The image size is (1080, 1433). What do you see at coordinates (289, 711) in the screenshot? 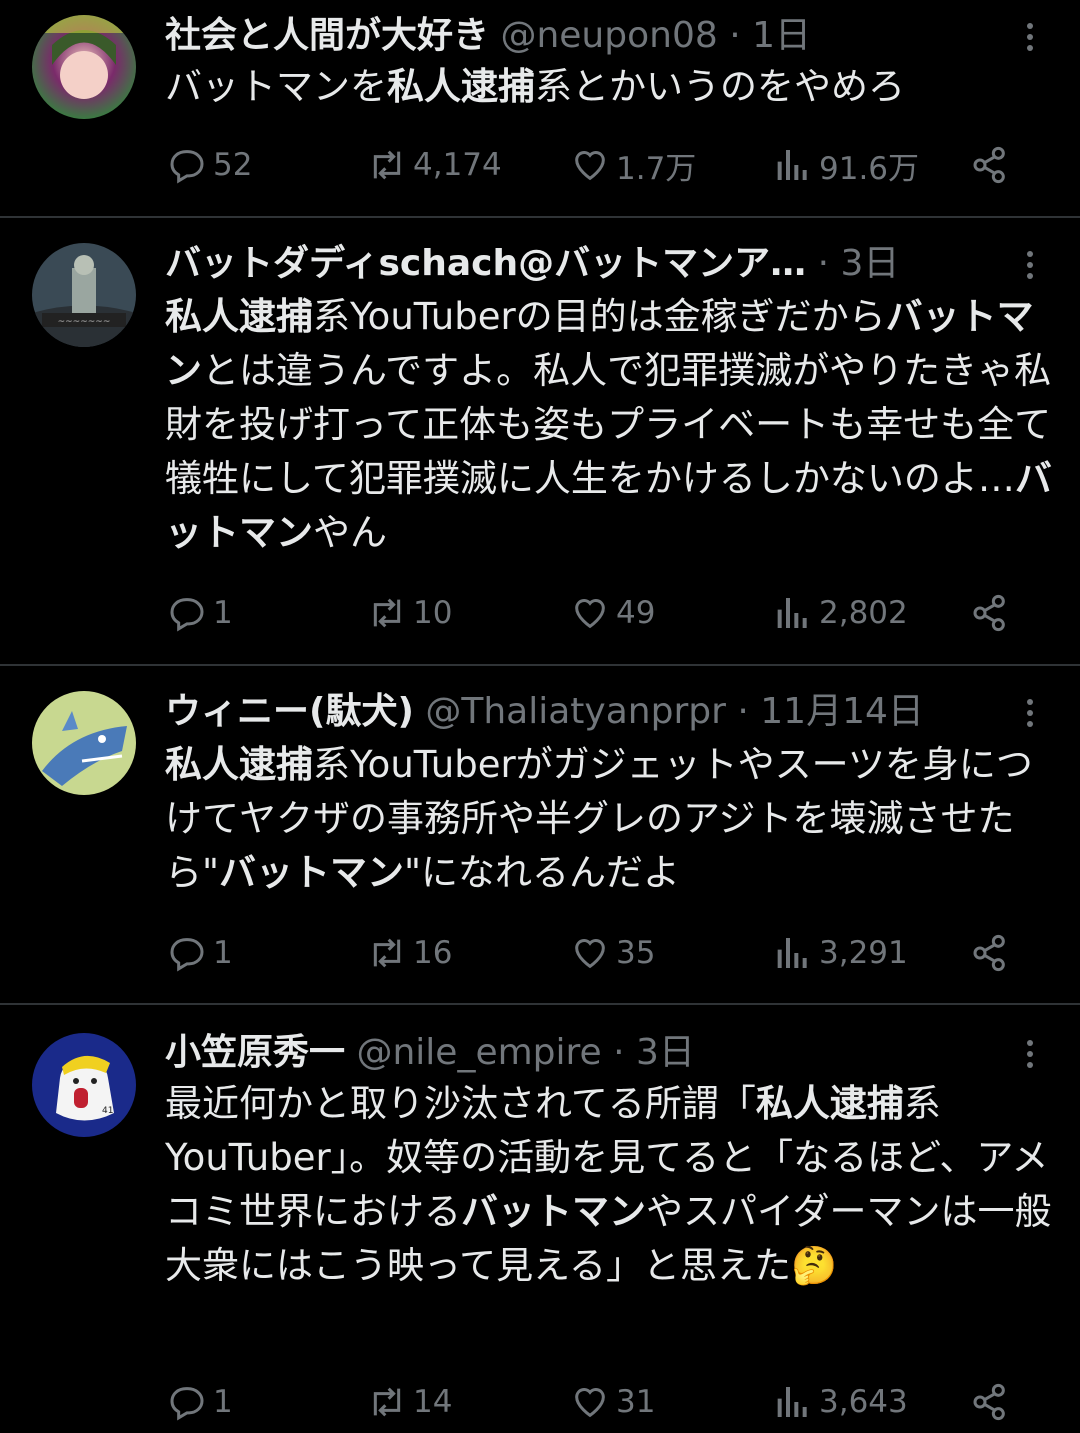
I see `display-name: ウィニー(駄犬)` at bounding box center [289, 711].